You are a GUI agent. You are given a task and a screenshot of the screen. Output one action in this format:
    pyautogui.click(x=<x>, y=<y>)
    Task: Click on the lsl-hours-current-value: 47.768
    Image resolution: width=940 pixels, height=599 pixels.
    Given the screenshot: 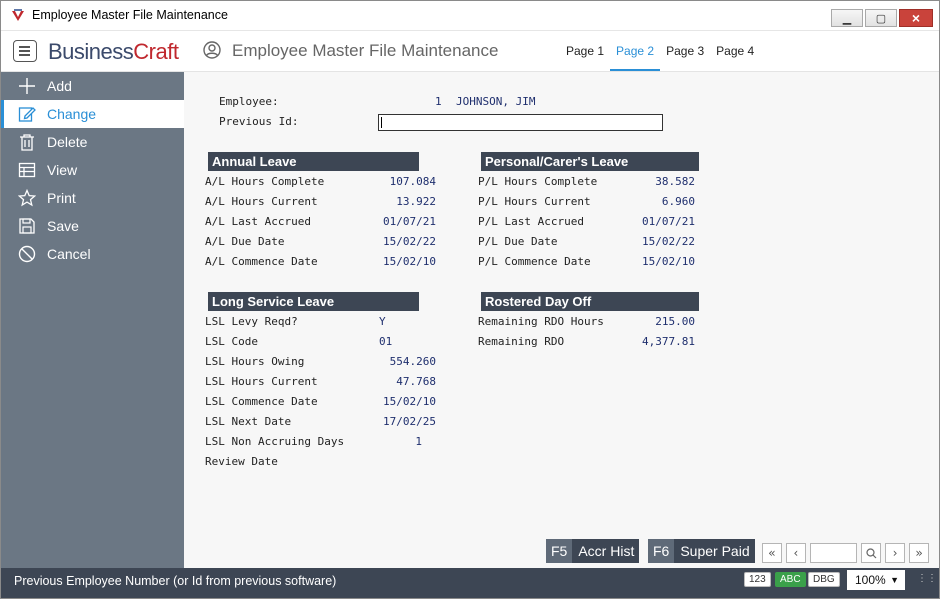 What is the action you would take?
    pyautogui.click(x=416, y=381)
    